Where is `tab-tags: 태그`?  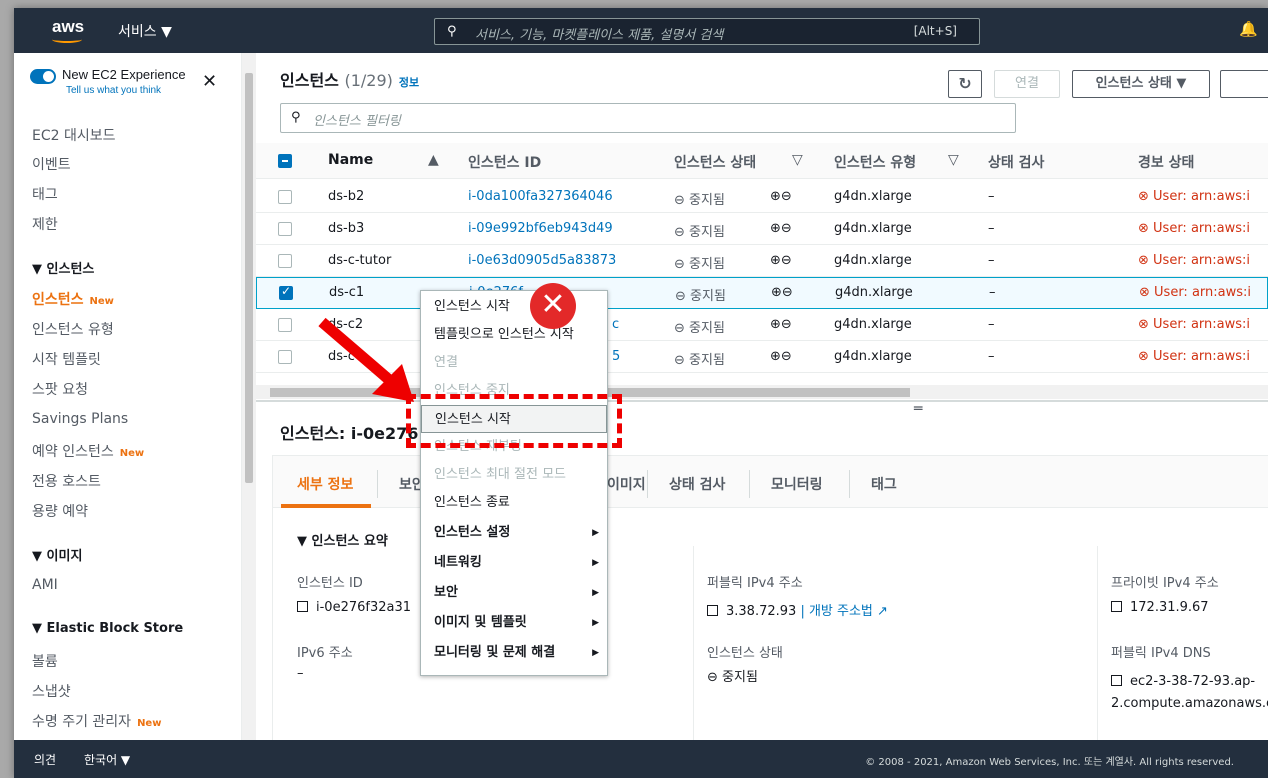 tab-tags: 태그 is located at coordinates (884, 484).